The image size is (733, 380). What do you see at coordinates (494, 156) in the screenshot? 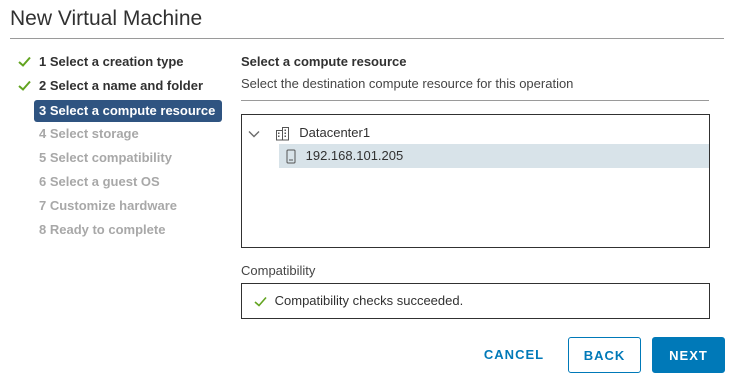
I see `tree-node-host: 192.168.101.205` at bounding box center [494, 156].